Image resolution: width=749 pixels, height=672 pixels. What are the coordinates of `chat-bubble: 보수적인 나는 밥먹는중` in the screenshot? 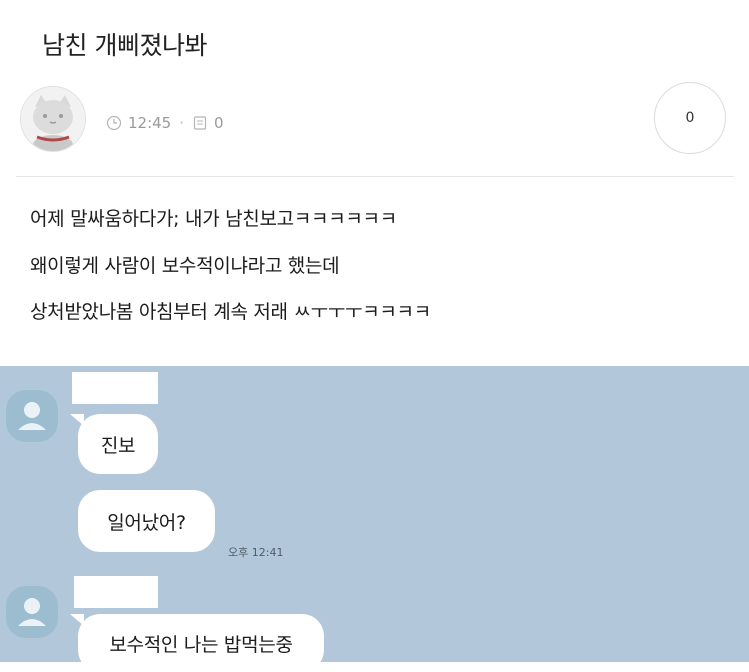 It's located at (201, 643).